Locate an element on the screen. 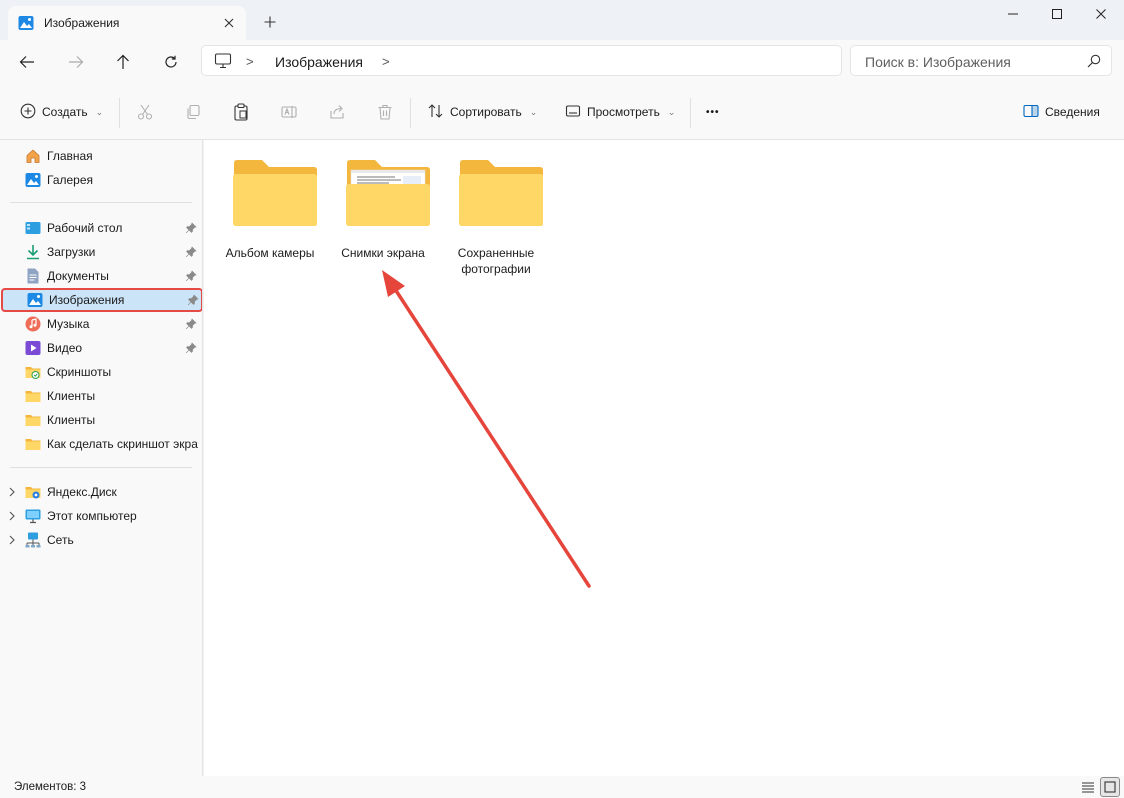 The width and height of the screenshot is (1124, 798). pictures-icon is located at coordinates (35, 300).